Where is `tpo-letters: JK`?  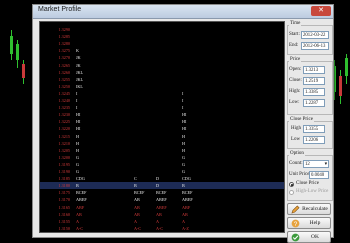 tpo-letters: JK is located at coordinates (78, 58).